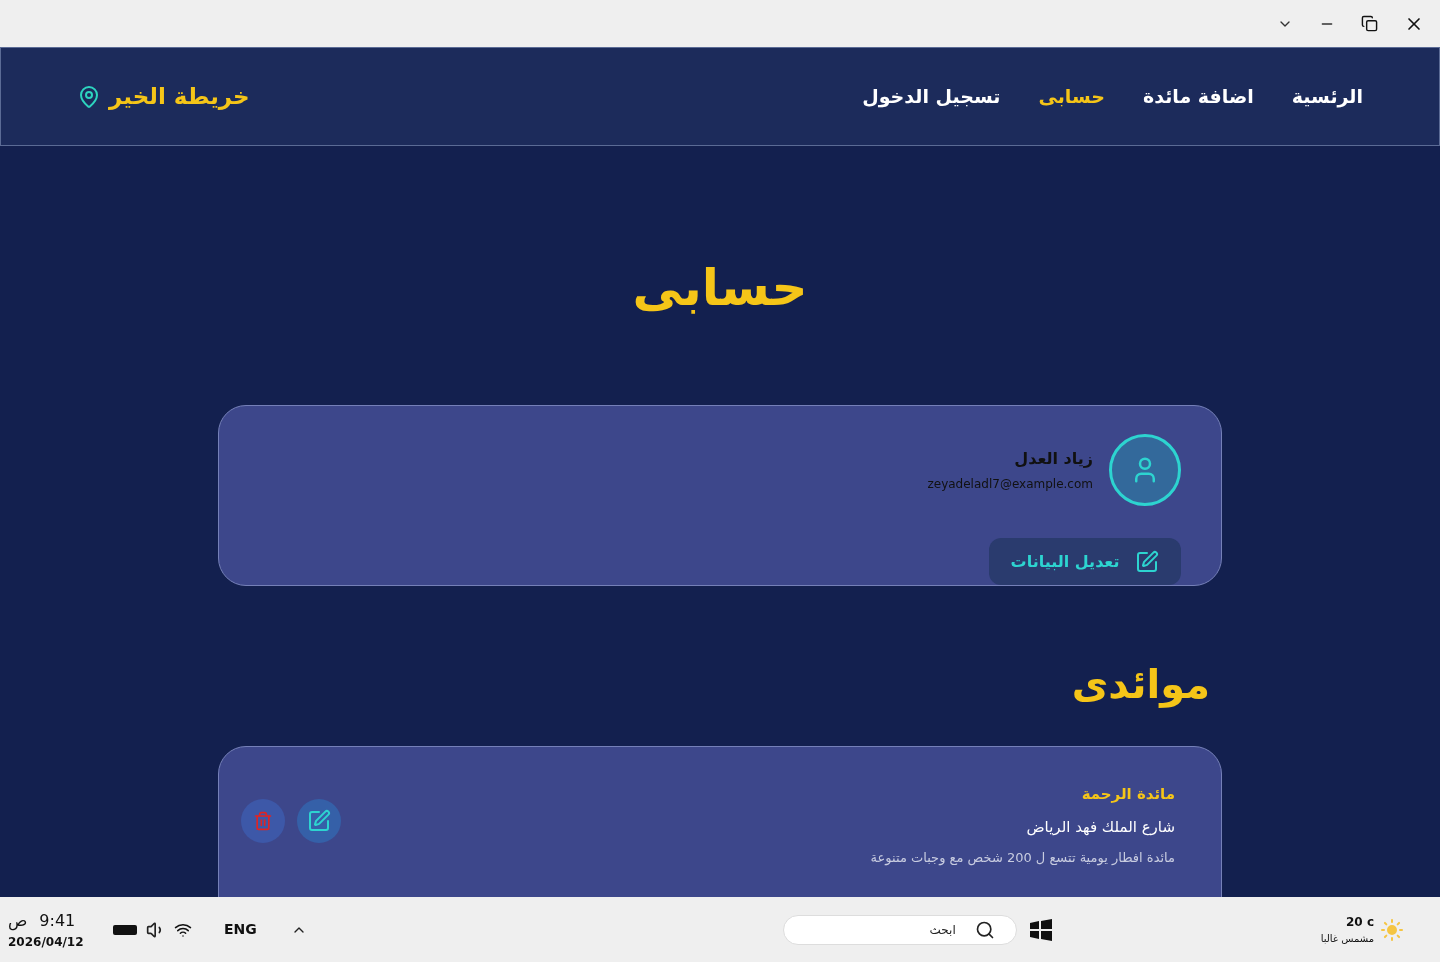 Image resolution: width=1440 pixels, height=962 pixels. I want to click on edit-profile-button: تعديل البيانات, so click(1085, 561).